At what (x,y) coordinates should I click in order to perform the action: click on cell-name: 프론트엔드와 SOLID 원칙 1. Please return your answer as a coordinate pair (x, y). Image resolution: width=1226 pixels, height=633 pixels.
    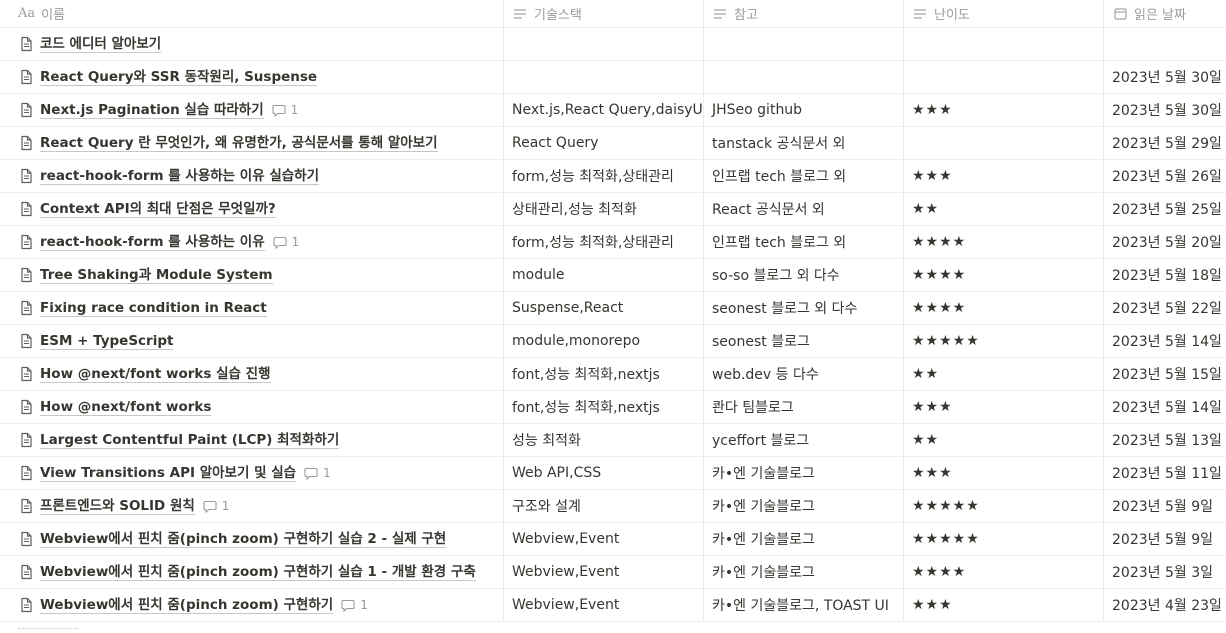
    Looking at the image, I should click on (252, 506).